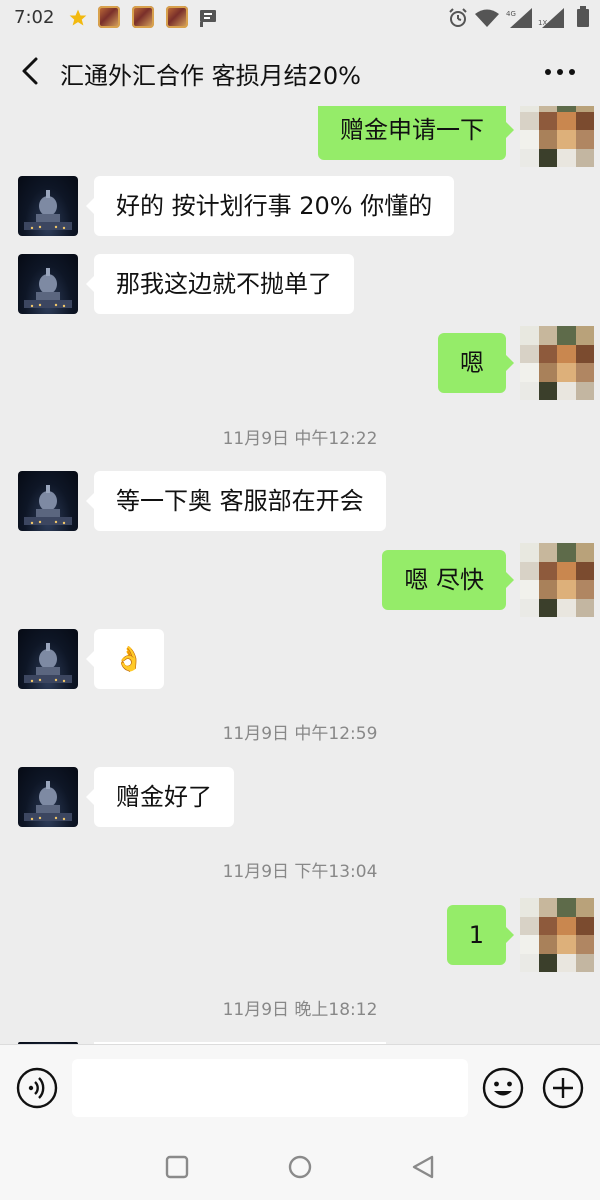 The image size is (600, 1200). I want to click on alarm-icon, so click(458, 17).